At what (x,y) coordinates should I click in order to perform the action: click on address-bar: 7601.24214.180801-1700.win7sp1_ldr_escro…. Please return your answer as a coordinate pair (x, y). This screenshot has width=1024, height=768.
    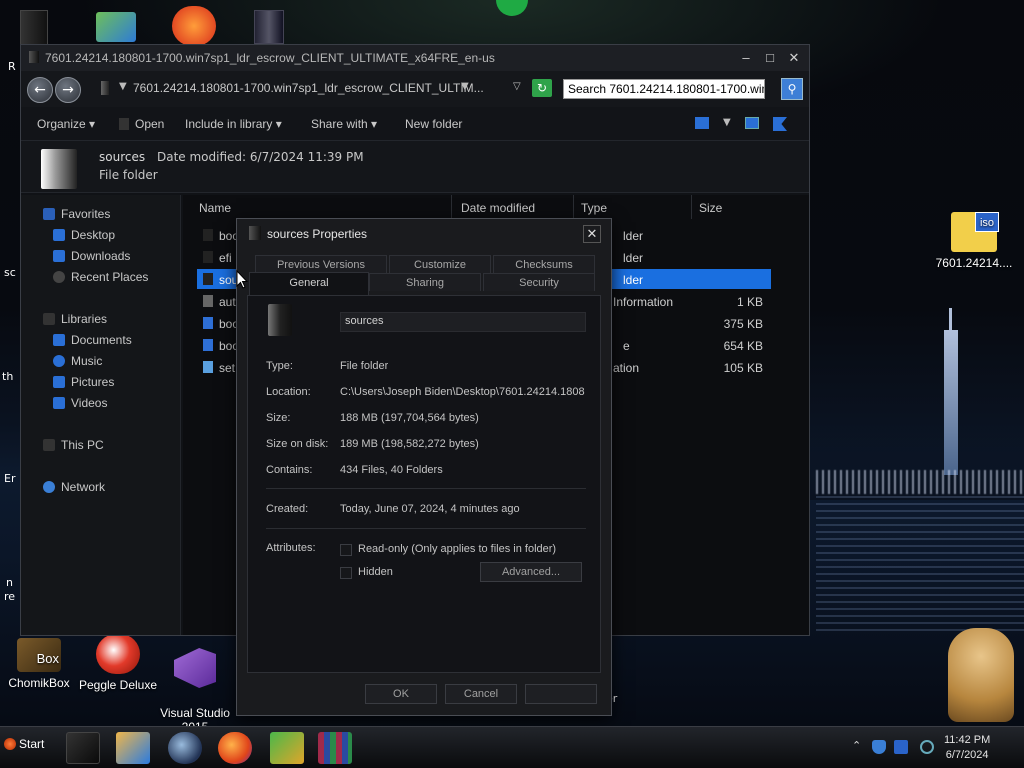
    Looking at the image, I should click on (308, 88).